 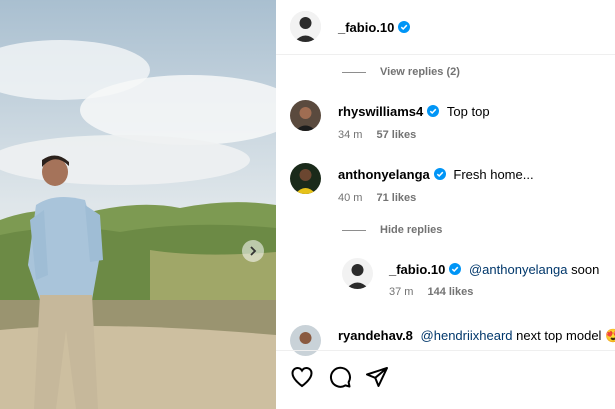 What do you see at coordinates (559, 335) in the screenshot?
I see `comment-text: next top model` at bounding box center [559, 335].